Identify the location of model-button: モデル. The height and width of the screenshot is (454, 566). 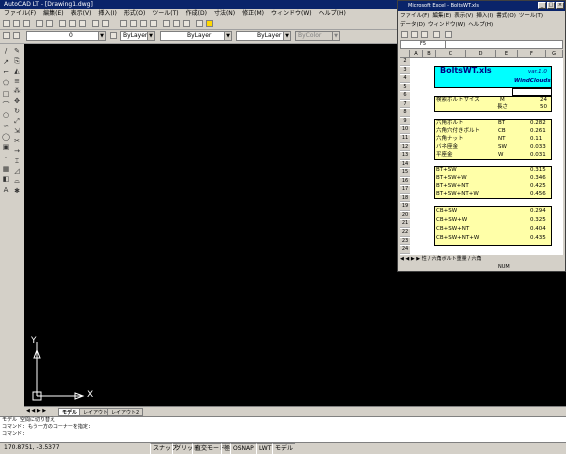
(284, 448).